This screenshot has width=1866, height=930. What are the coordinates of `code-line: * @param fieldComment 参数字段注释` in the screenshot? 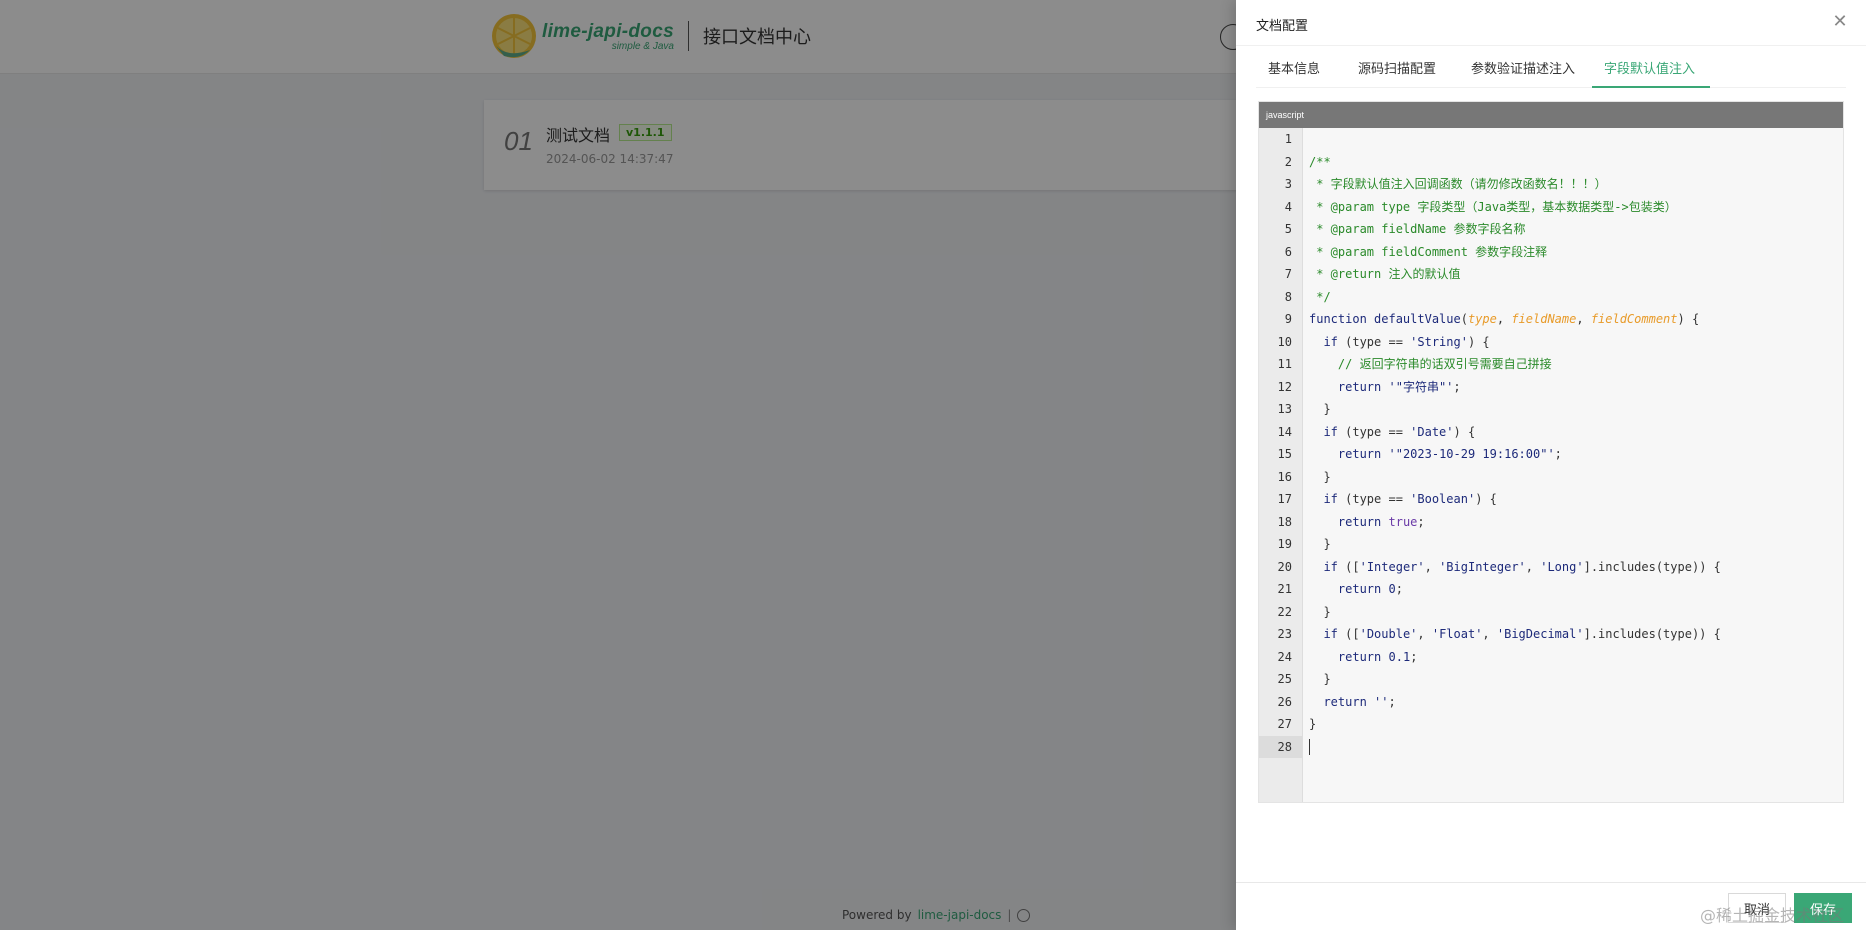 It's located at (1428, 251).